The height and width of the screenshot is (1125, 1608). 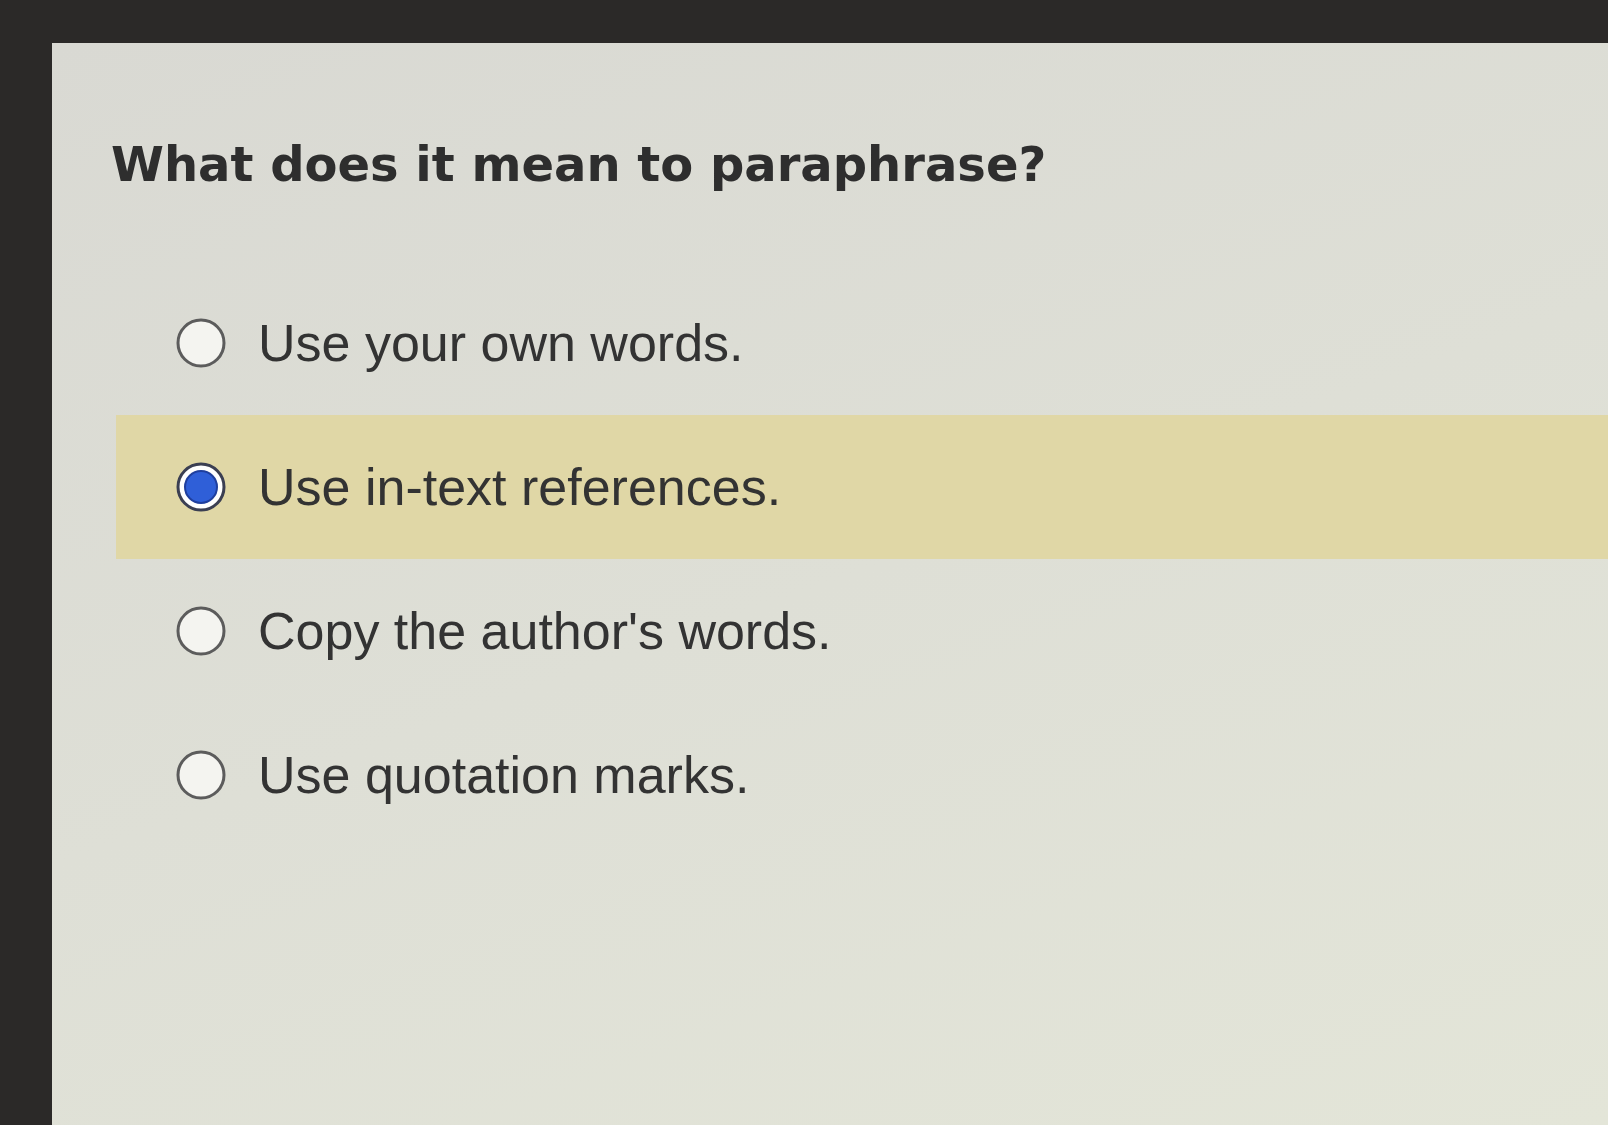 I want to click on answer-option-label: Use quotation marks., so click(x=504, y=775).